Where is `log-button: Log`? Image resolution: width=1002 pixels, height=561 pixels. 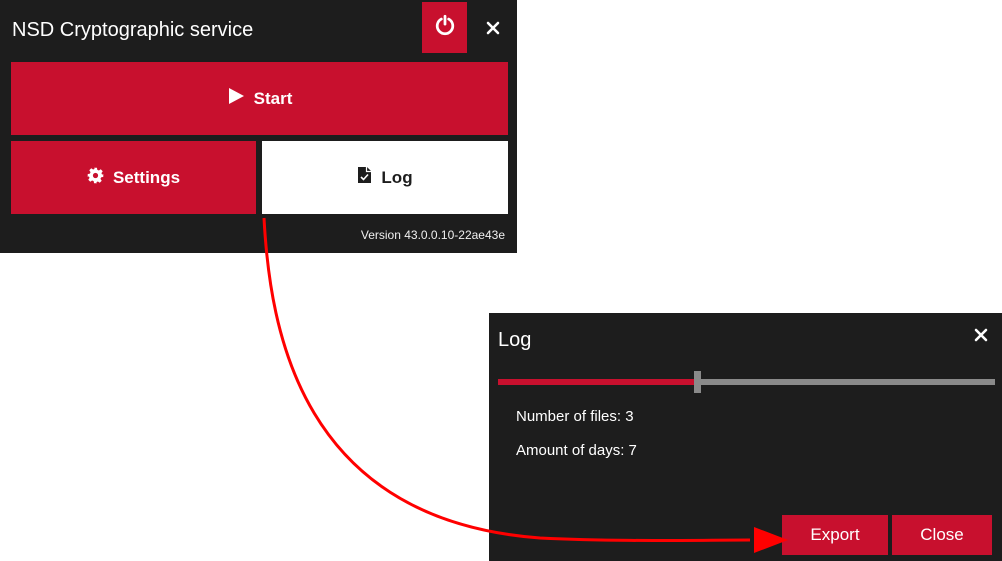
log-button: Log is located at coordinates (385, 177).